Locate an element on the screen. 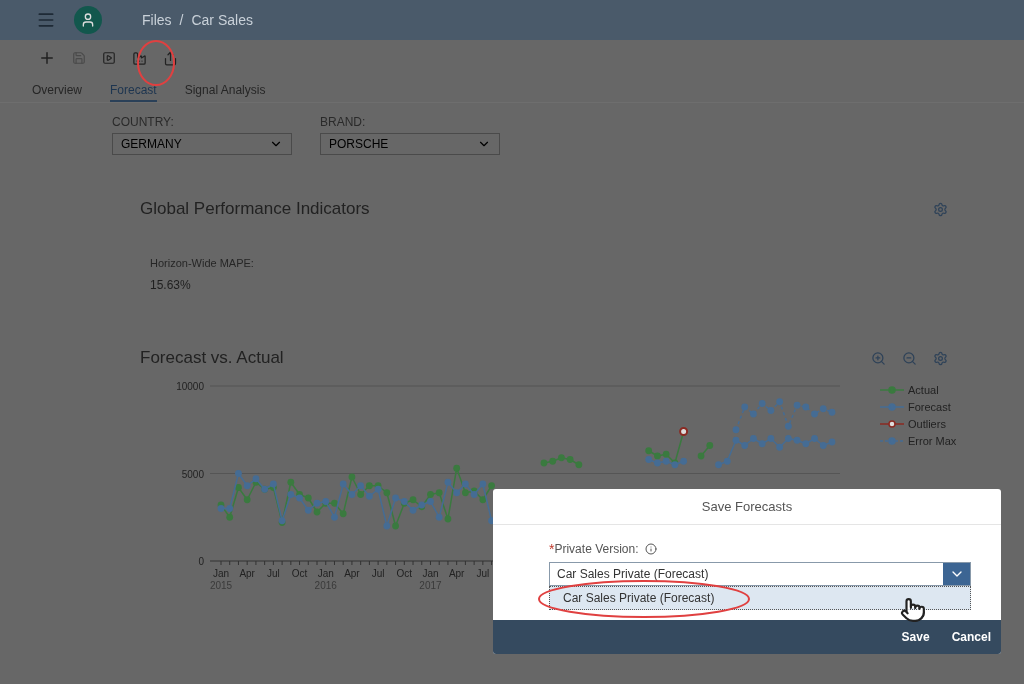 The width and height of the screenshot is (1024, 684). cancel-button: Cancel is located at coordinates (971, 637).